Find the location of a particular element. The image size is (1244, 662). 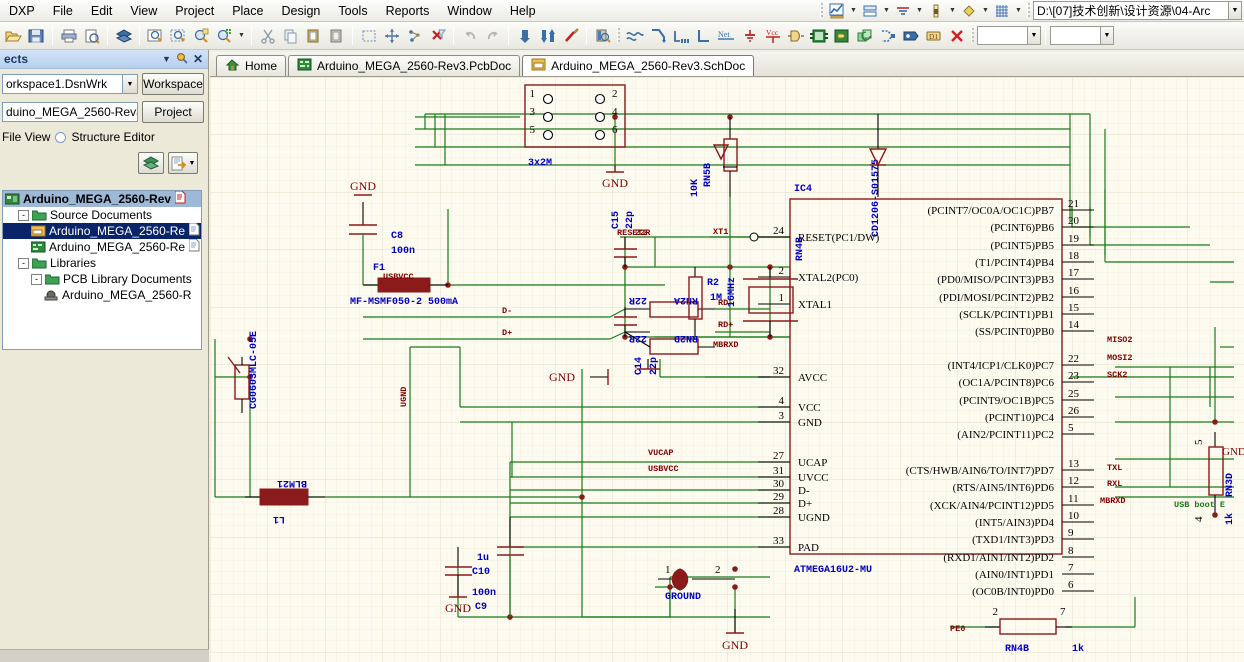

grid-icon is located at coordinates (1002, 11).